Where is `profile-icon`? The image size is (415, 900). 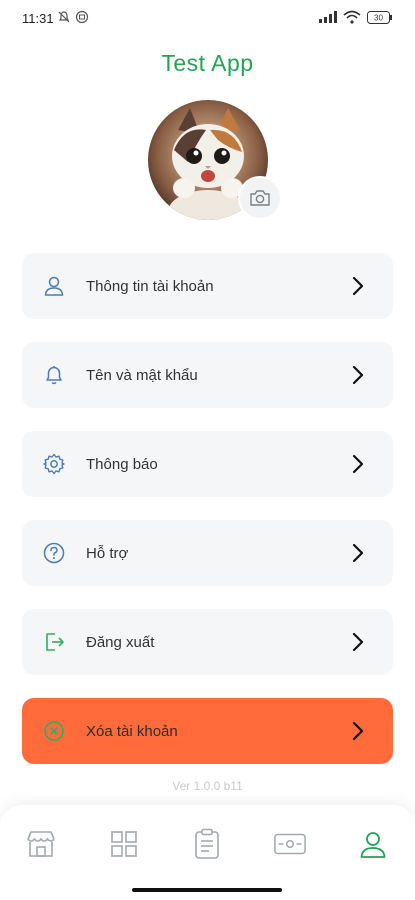
profile-icon is located at coordinates (373, 845).